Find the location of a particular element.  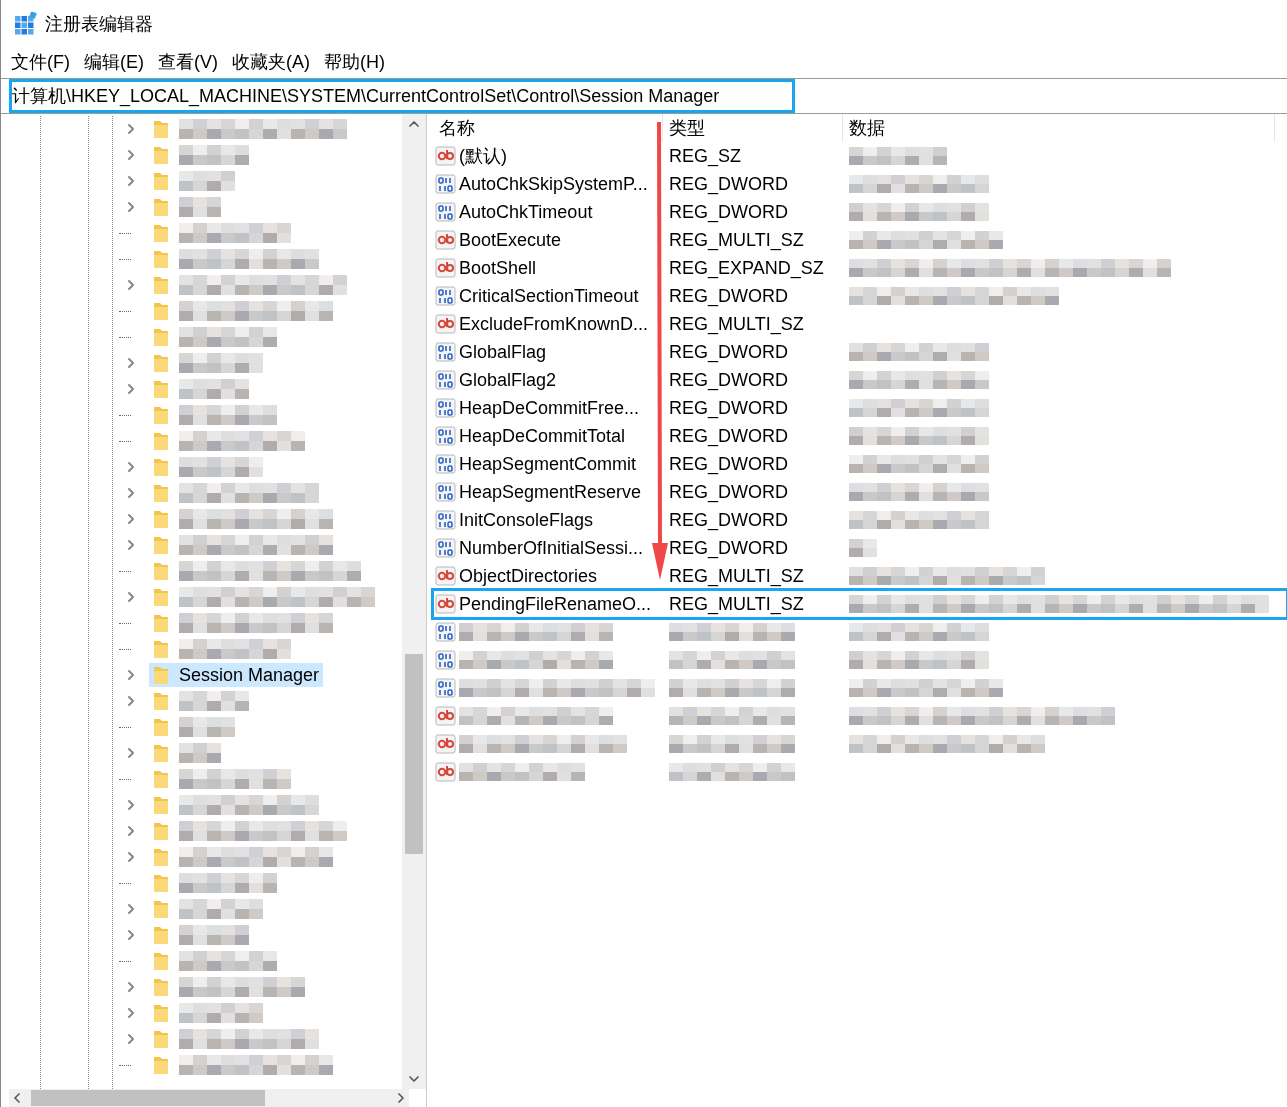

value-row: BootExecute REG_MULTI_SZ is located at coordinates (860, 240).